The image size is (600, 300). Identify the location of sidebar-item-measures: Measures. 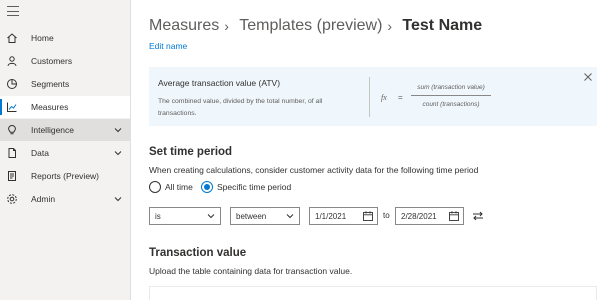
(65, 107).